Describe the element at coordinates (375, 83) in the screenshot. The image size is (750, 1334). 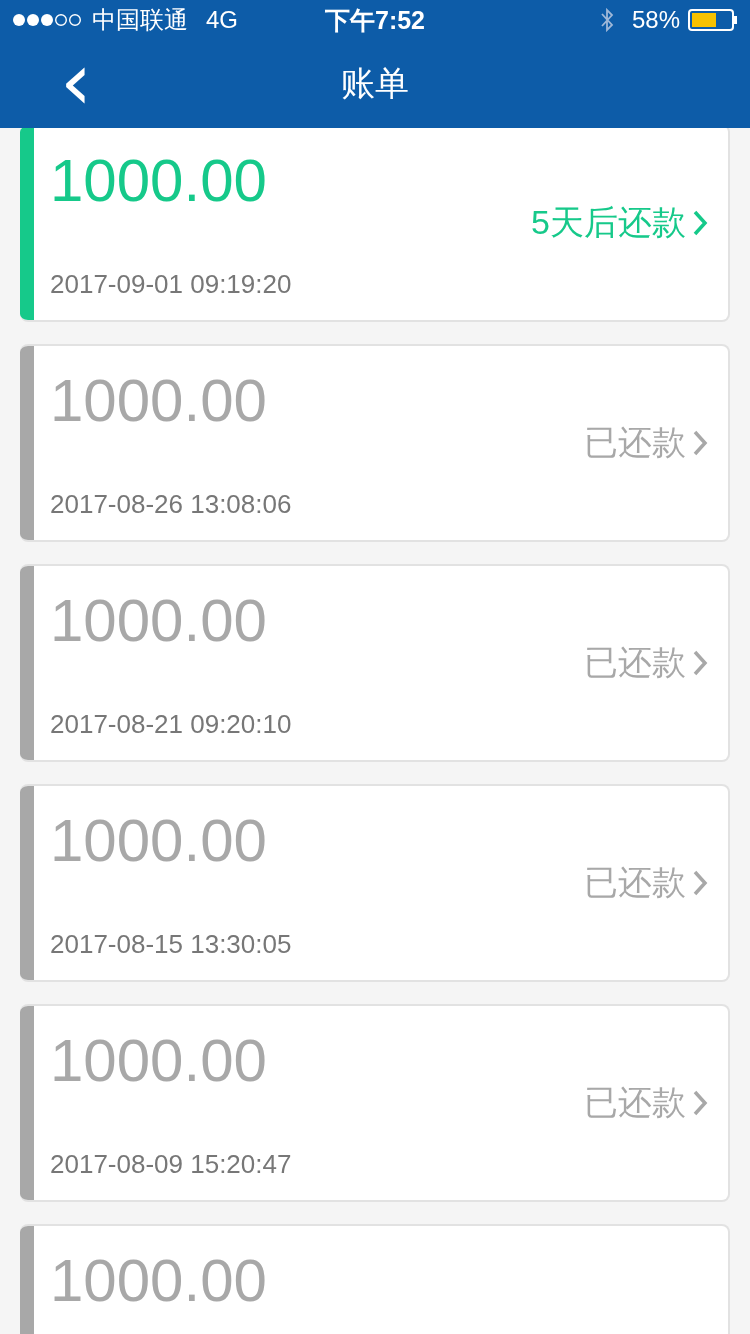
I see `page-title: 账单` at that location.